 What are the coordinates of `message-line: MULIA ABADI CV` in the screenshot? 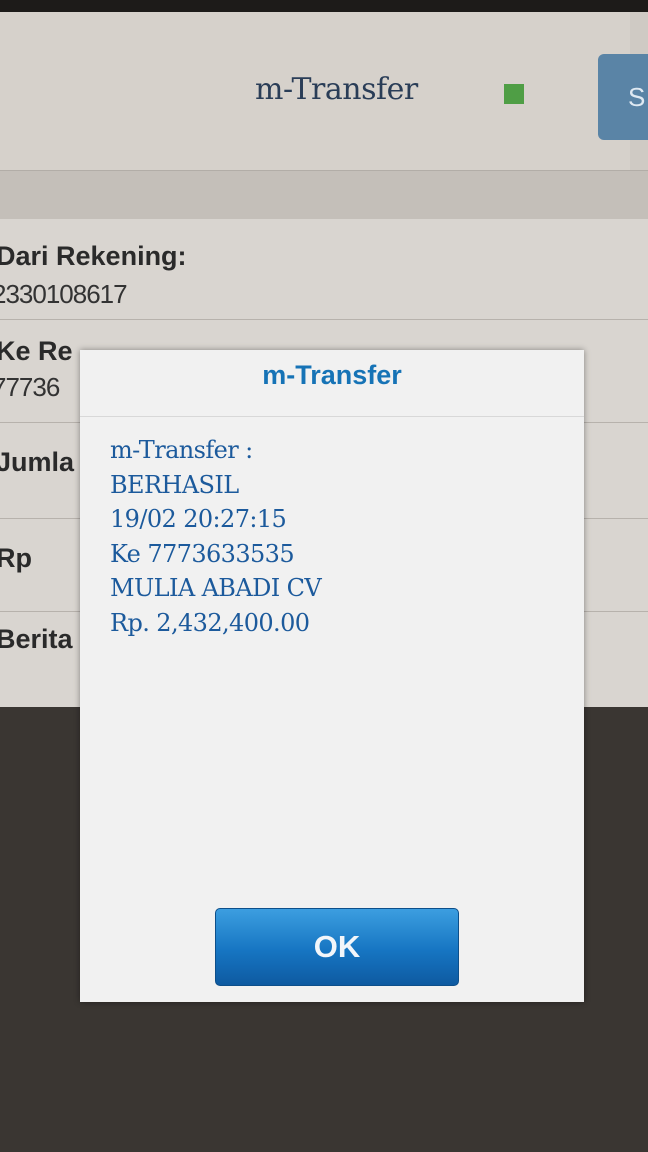 It's located at (216, 588).